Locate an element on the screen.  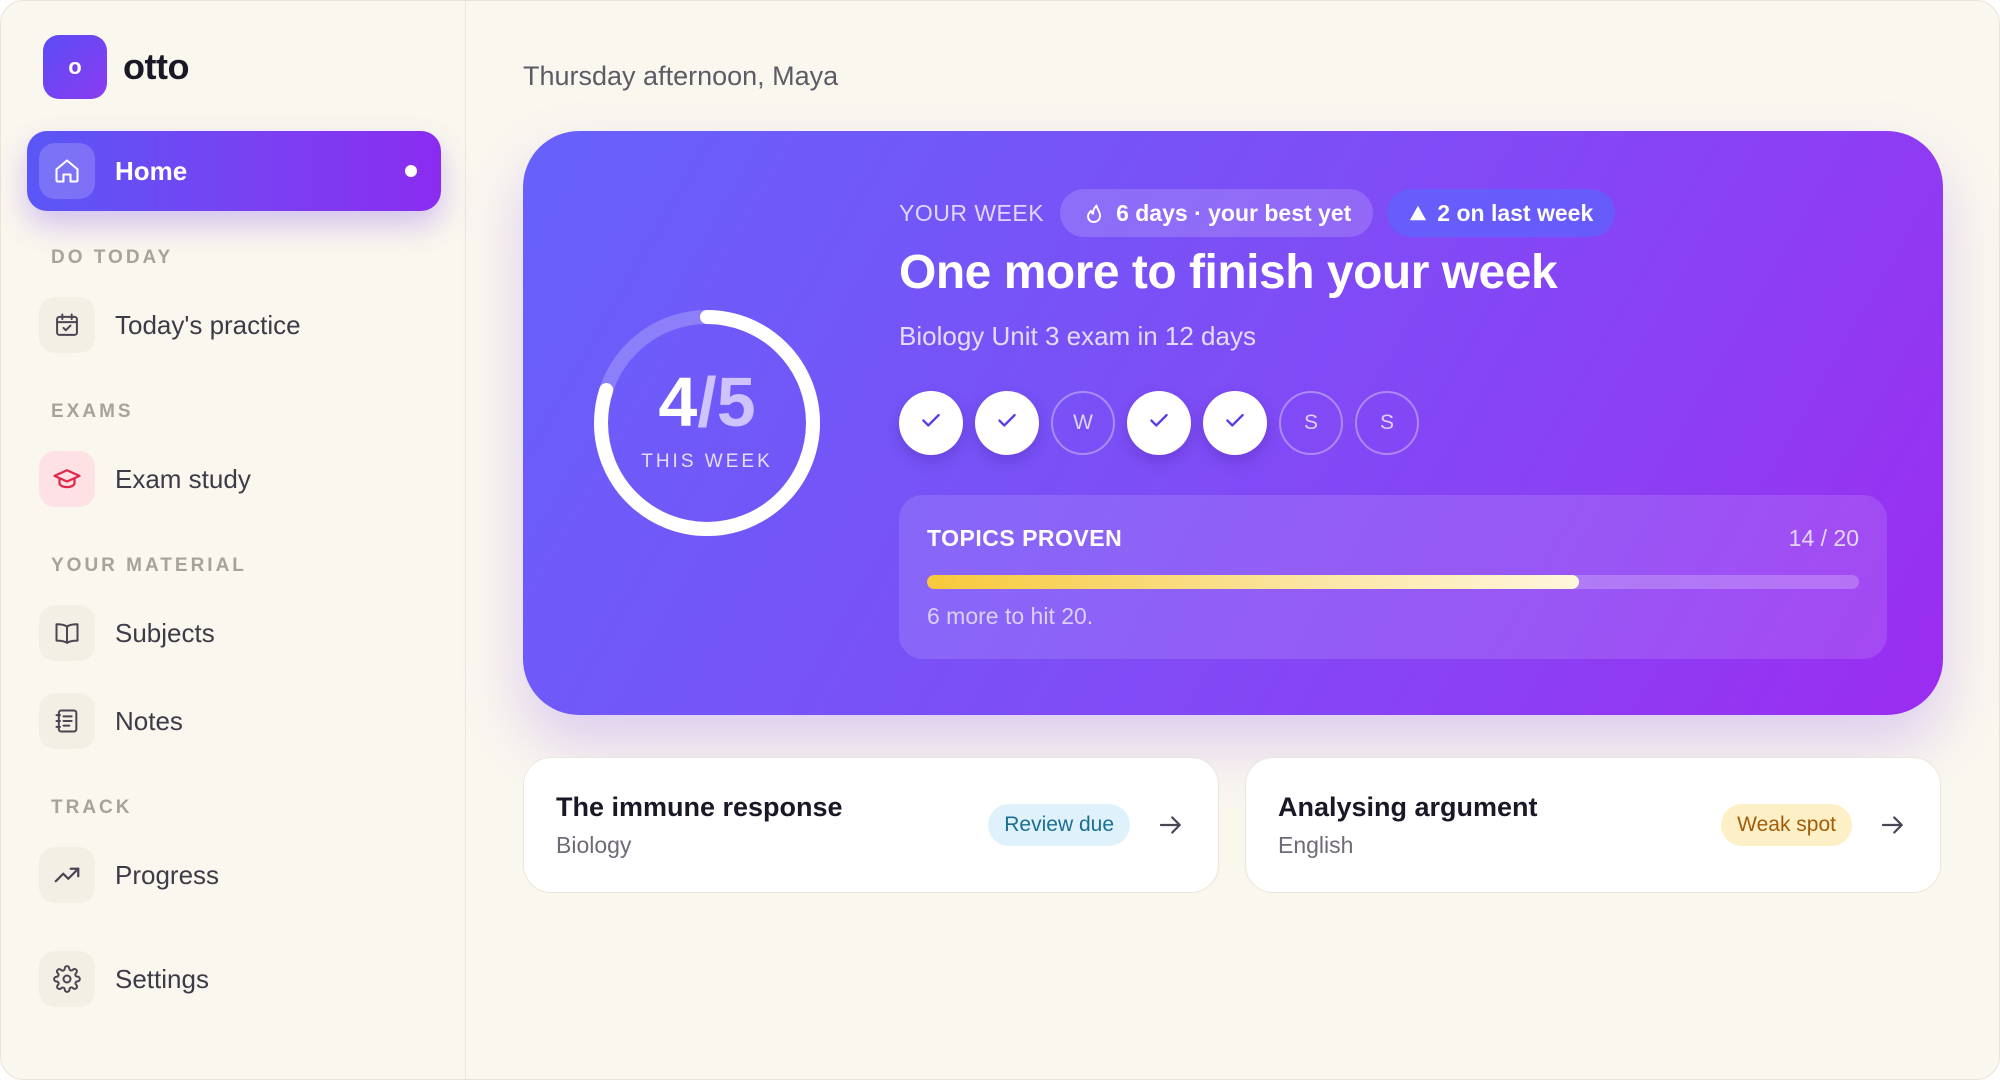
sidebar-item-label: Today's practice is located at coordinates (208, 324).